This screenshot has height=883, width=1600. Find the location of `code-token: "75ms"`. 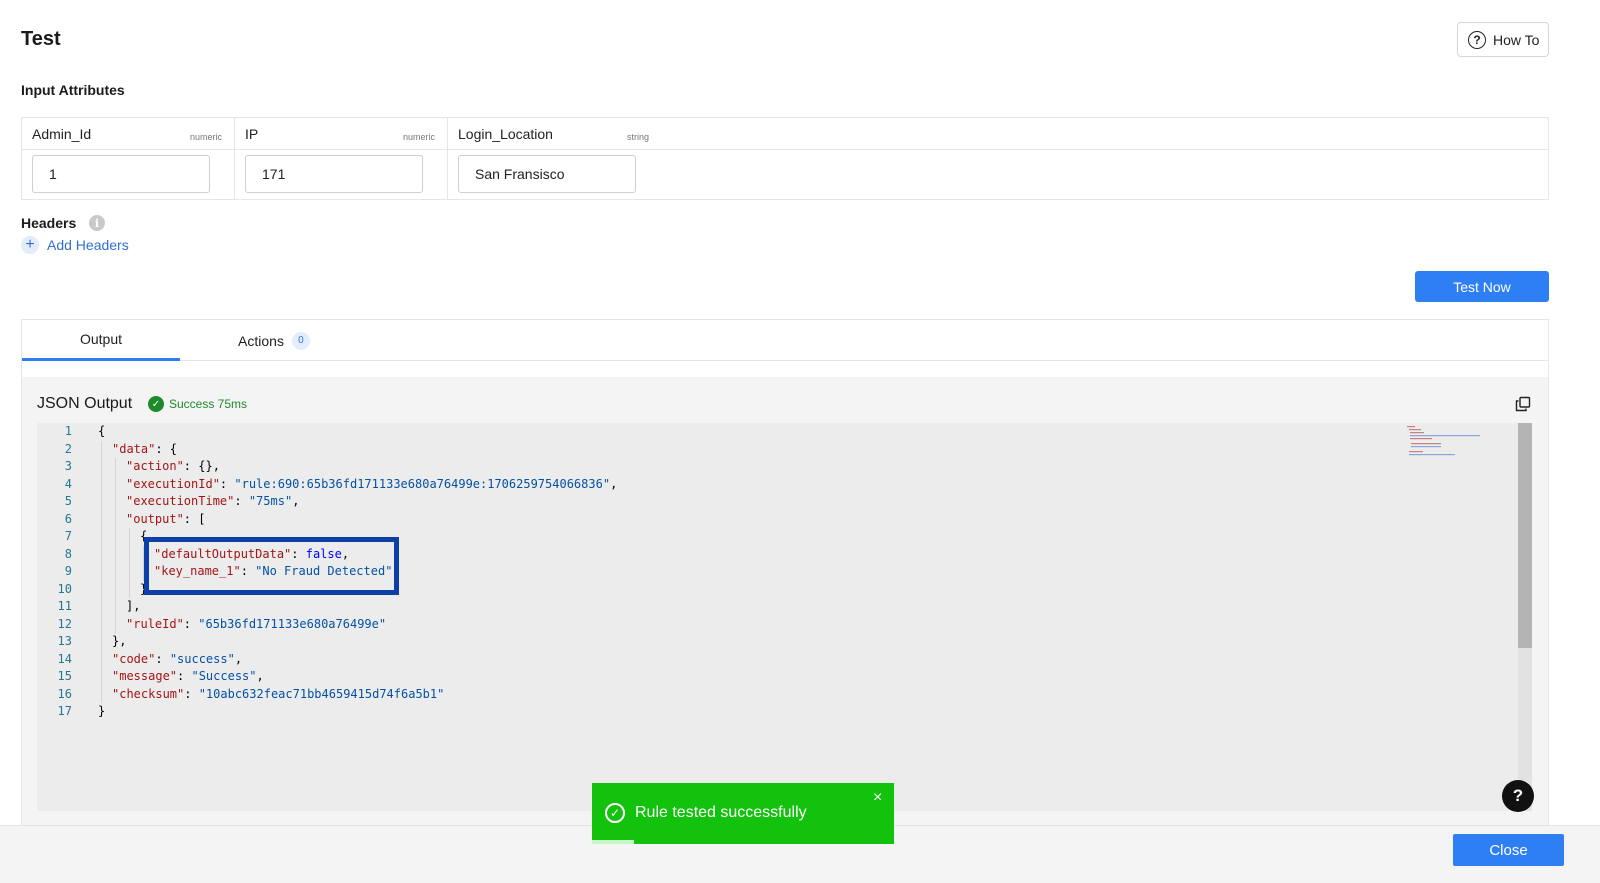

code-token: "75ms" is located at coordinates (270, 501).